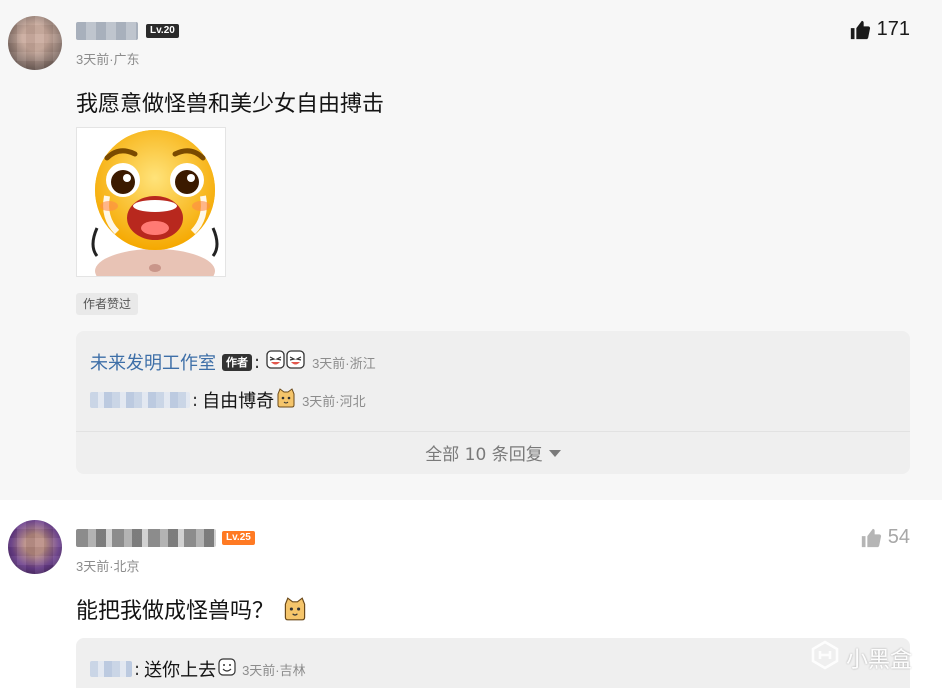 The width and height of the screenshot is (942, 688). I want to click on laughing-emoji-icon, so click(286, 362).